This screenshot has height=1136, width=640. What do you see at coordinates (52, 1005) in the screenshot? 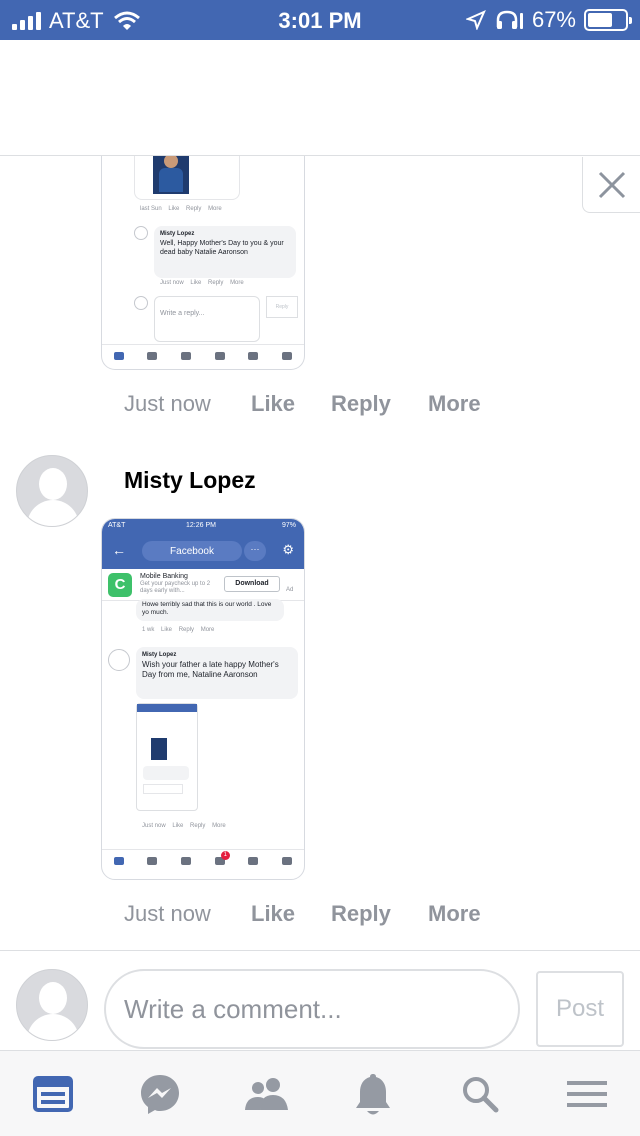
I see `my-avatar` at bounding box center [52, 1005].